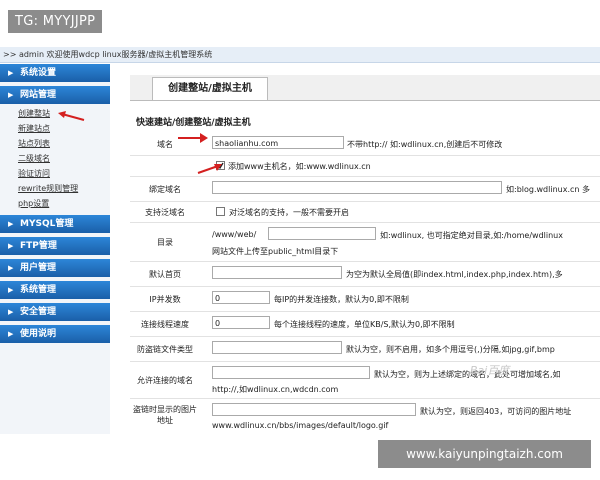  I want to click on directory-input, so click(322, 233).